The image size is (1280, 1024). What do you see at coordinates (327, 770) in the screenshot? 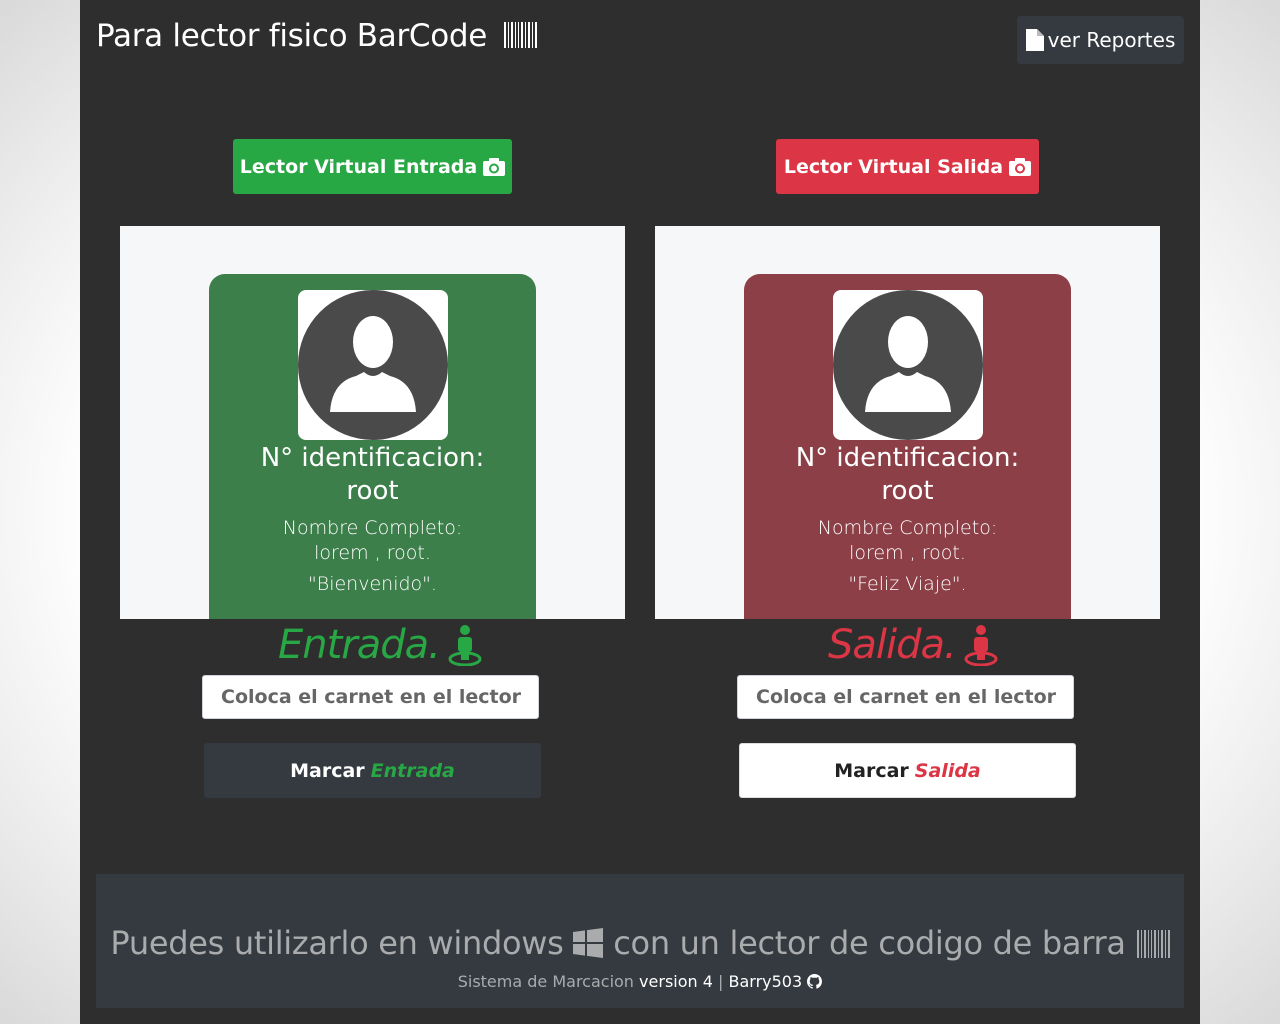
I see `mark-entry-prefix: Marcar` at bounding box center [327, 770].